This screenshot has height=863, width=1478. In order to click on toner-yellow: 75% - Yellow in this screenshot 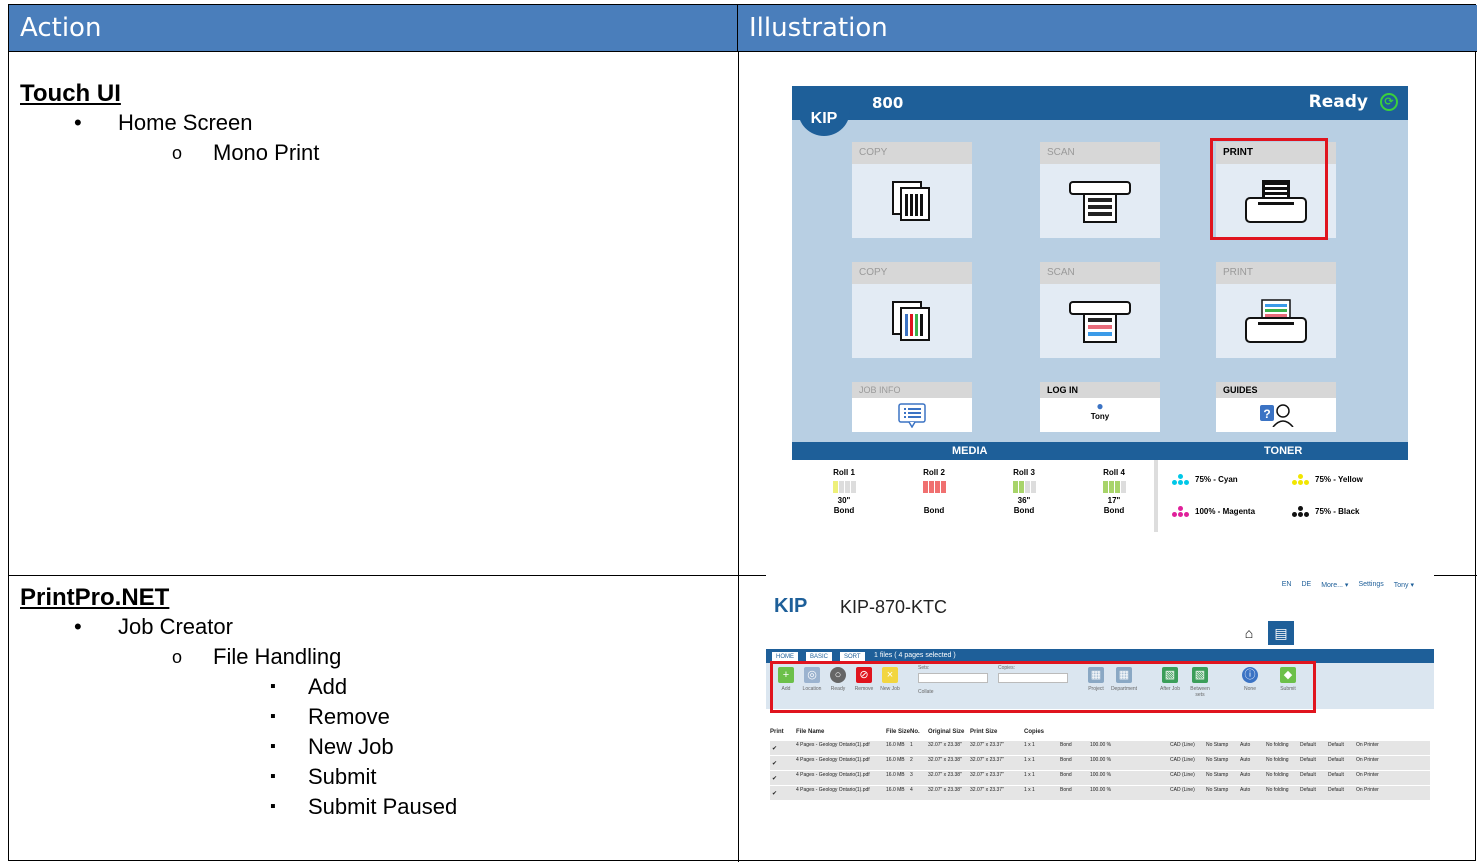, I will do `click(1327, 479)`.